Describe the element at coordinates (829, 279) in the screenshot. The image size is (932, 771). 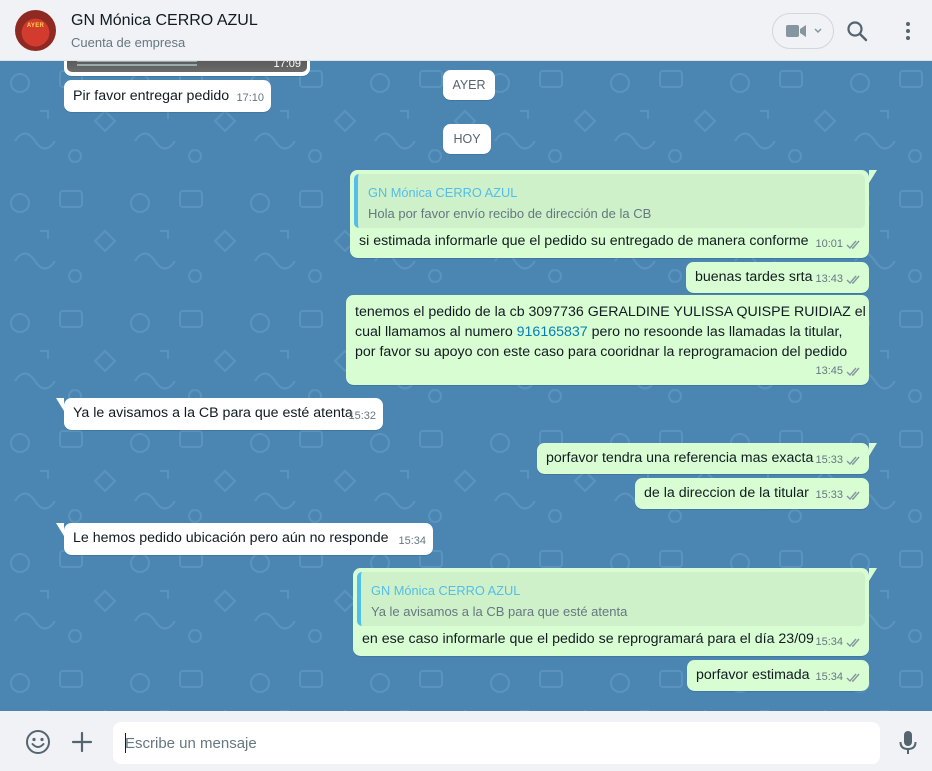
I see `message-time: 13:43` at that location.